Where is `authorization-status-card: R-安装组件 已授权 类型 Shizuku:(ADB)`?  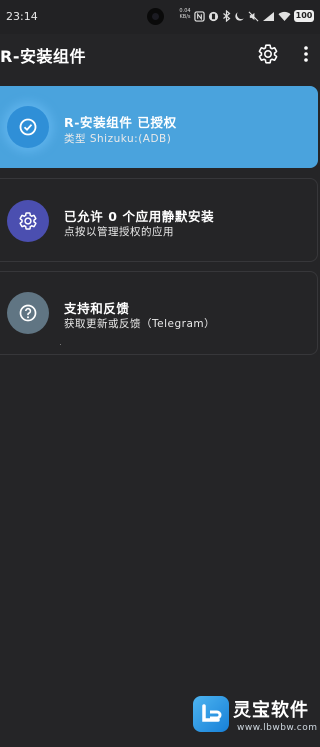 authorization-status-card: R-安装组件 已授权 类型 Shizuku:(ADB) is located at coordinates (159, 127).